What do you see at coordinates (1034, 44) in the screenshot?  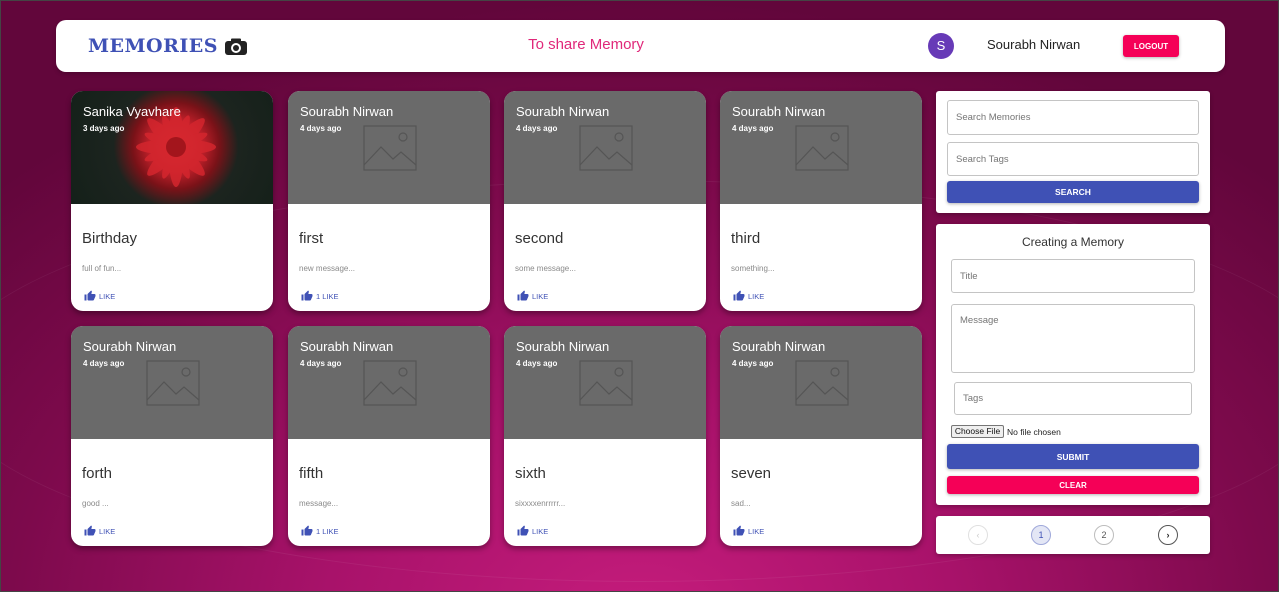 I see `user-name: Sourabh Nirwan` at bounding box center [1034, 44].